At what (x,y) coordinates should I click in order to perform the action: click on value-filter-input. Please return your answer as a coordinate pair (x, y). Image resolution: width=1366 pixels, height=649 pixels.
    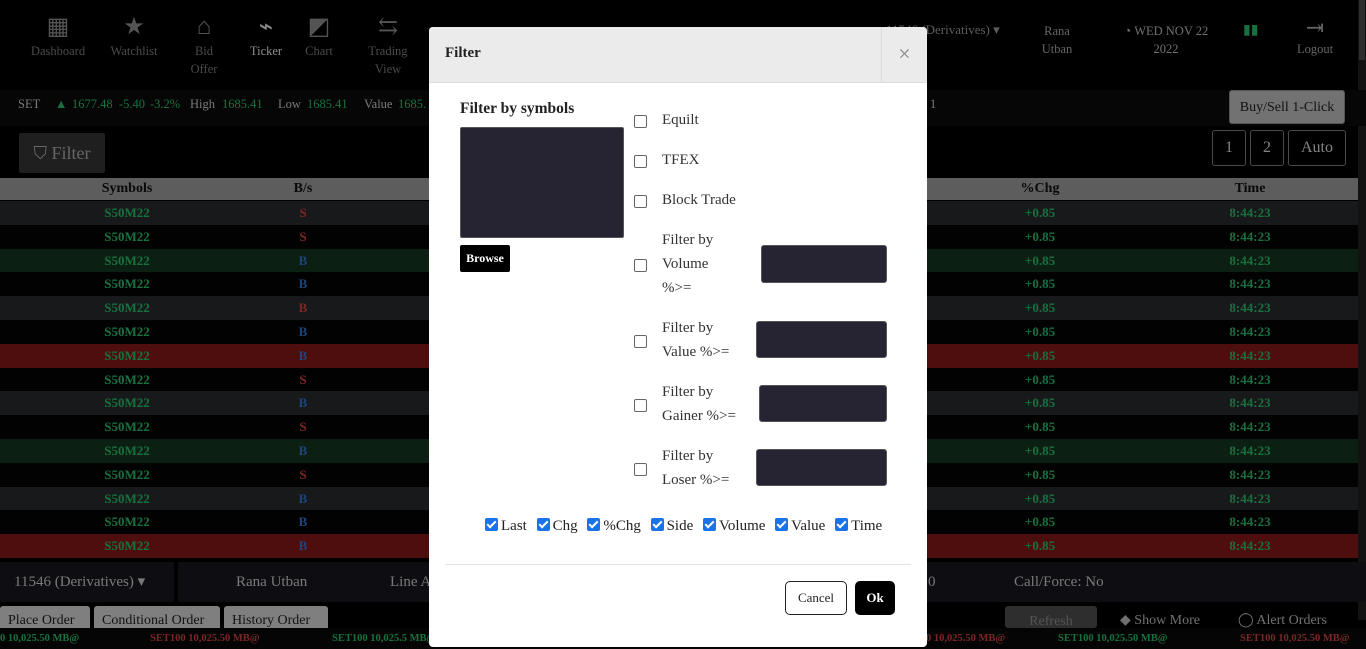
    Looking at the image, I should click on (821, 339).